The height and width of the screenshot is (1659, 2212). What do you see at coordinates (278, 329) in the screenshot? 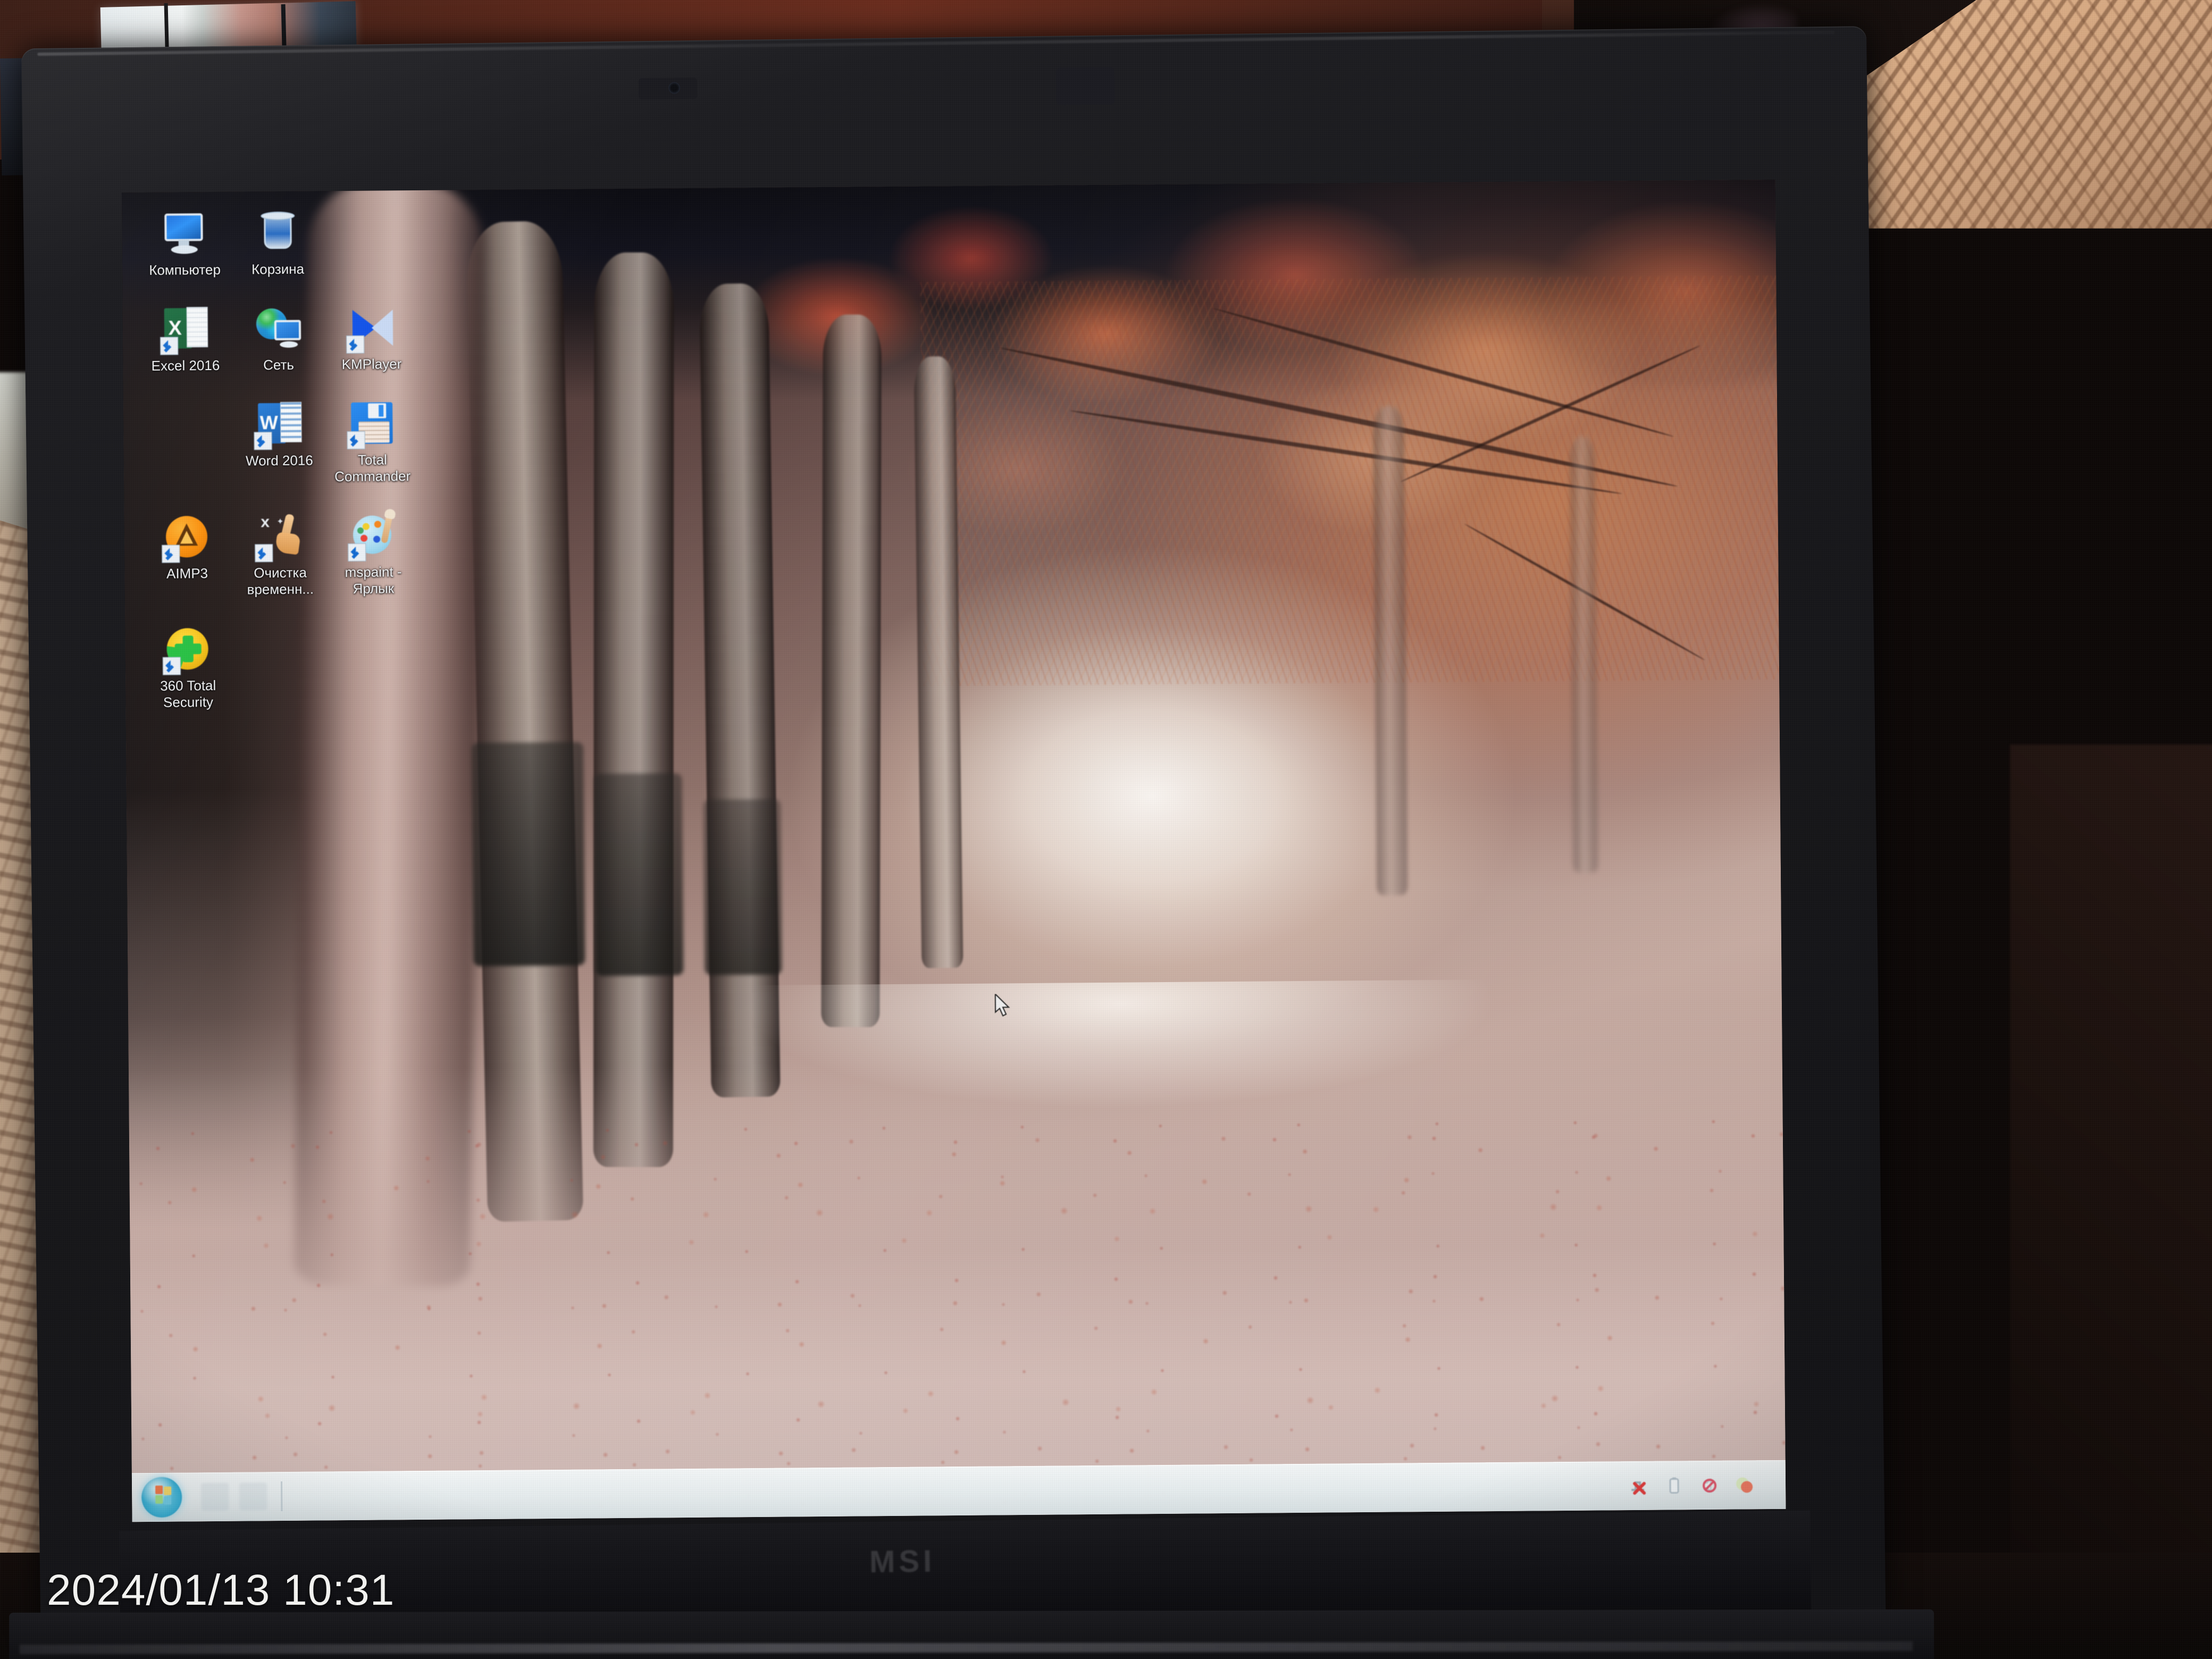
I see `network-icon` at bounding box center [278, 329].